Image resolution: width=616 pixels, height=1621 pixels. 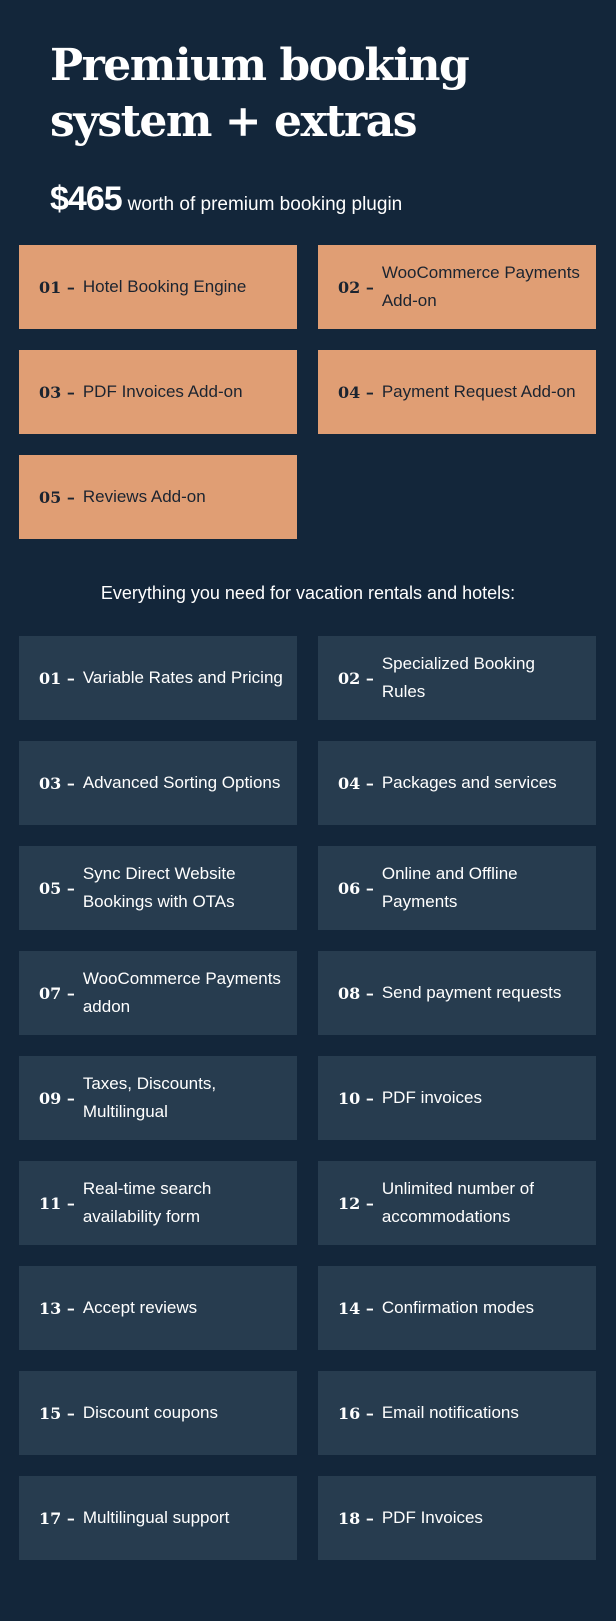 What do you see at coordinates (260, 94) in the screenshot?
I see `page-title: Premium booking system + extras` at bounding box center [260, 94].